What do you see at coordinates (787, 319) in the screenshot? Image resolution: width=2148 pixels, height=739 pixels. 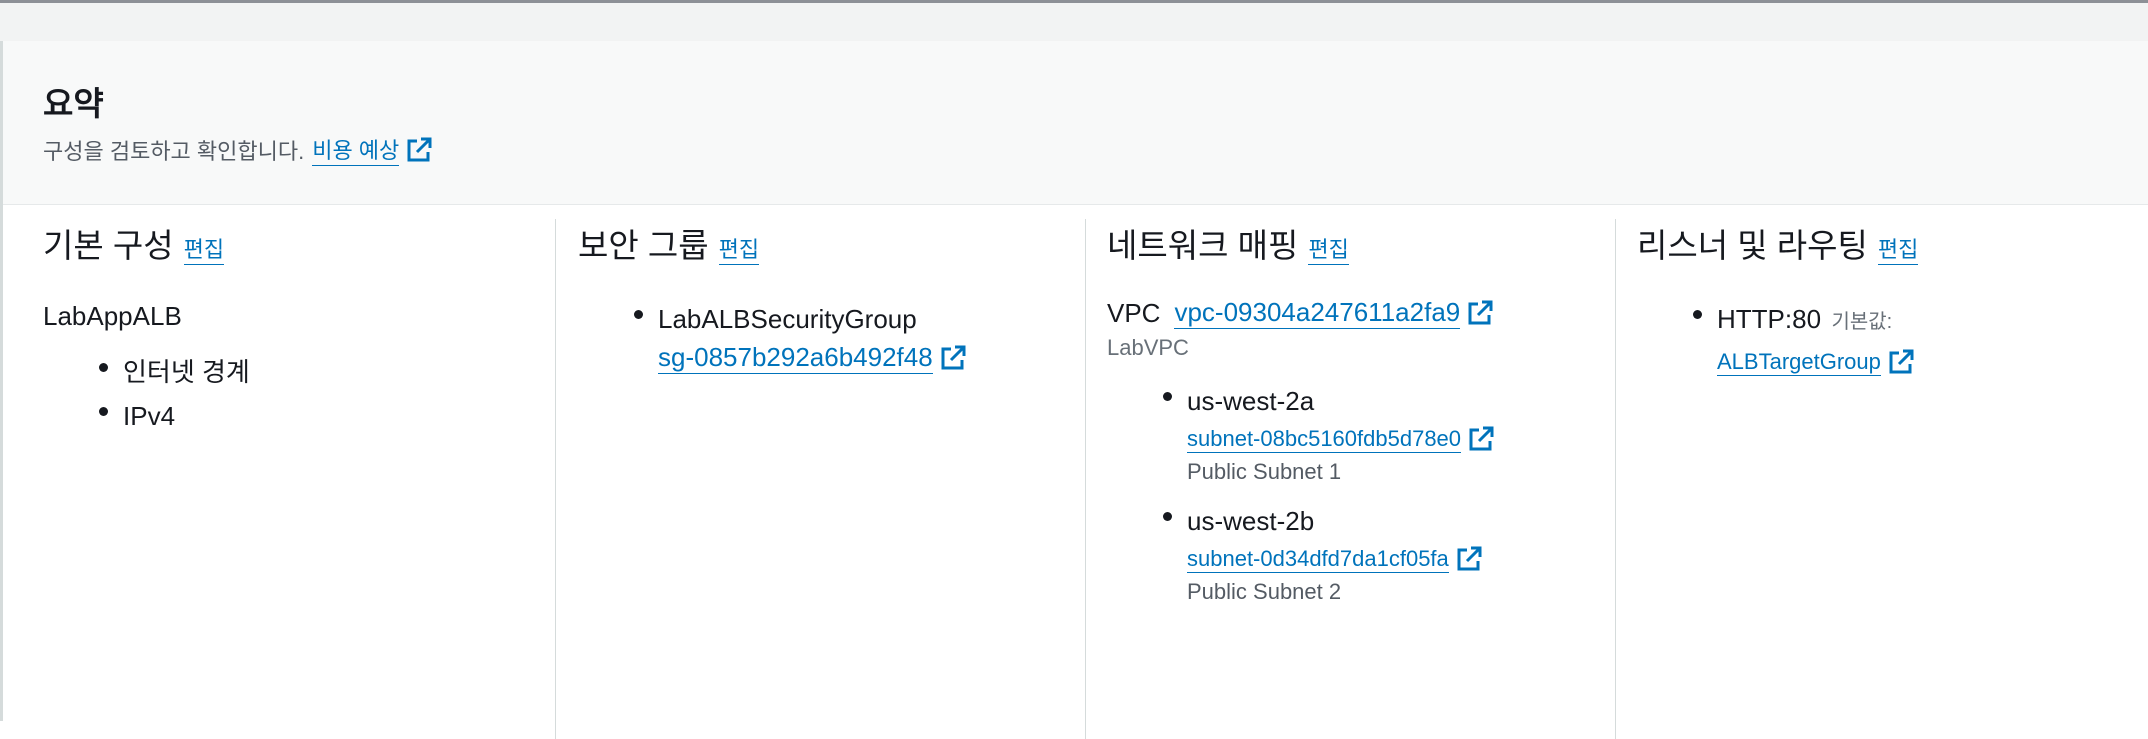 I see `security-group-name: LabALBSecurityGroup` at bounding box center [787, 319].